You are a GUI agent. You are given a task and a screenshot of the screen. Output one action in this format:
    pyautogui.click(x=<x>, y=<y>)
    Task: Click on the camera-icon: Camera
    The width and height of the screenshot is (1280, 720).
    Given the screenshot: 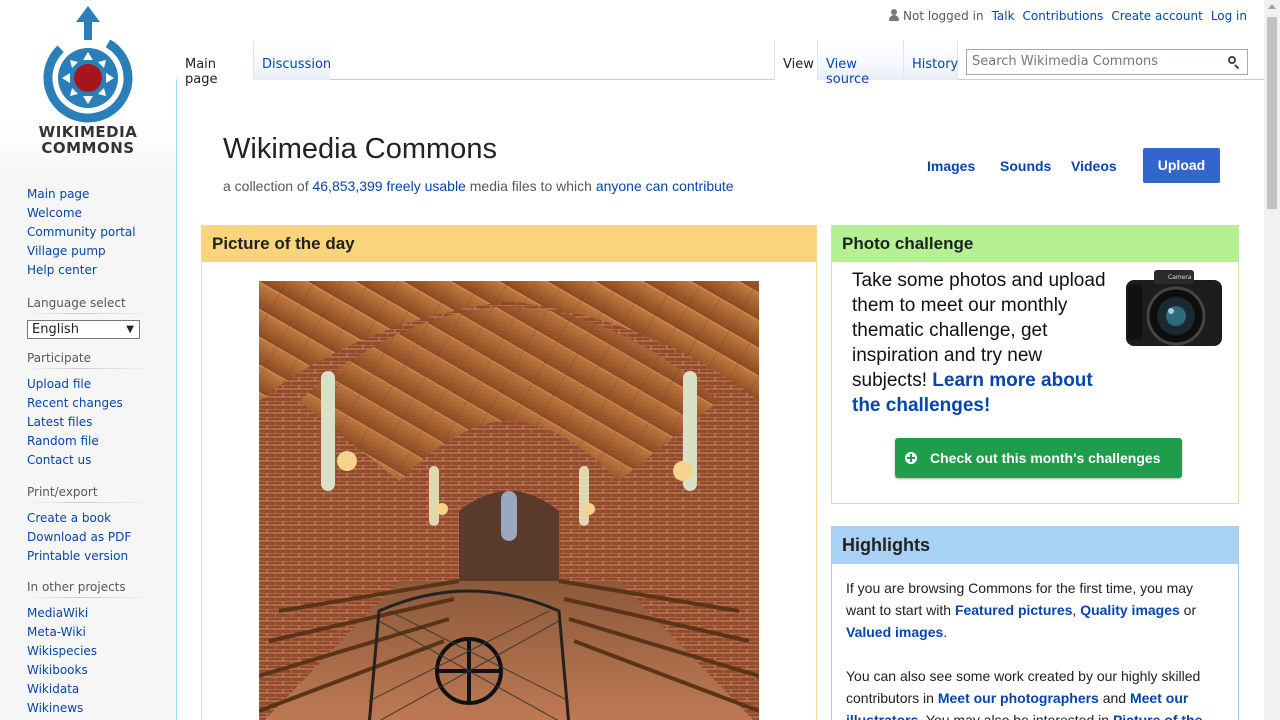 What is the action you would take?
    pyautogui.click(x=1174, y=308)
    